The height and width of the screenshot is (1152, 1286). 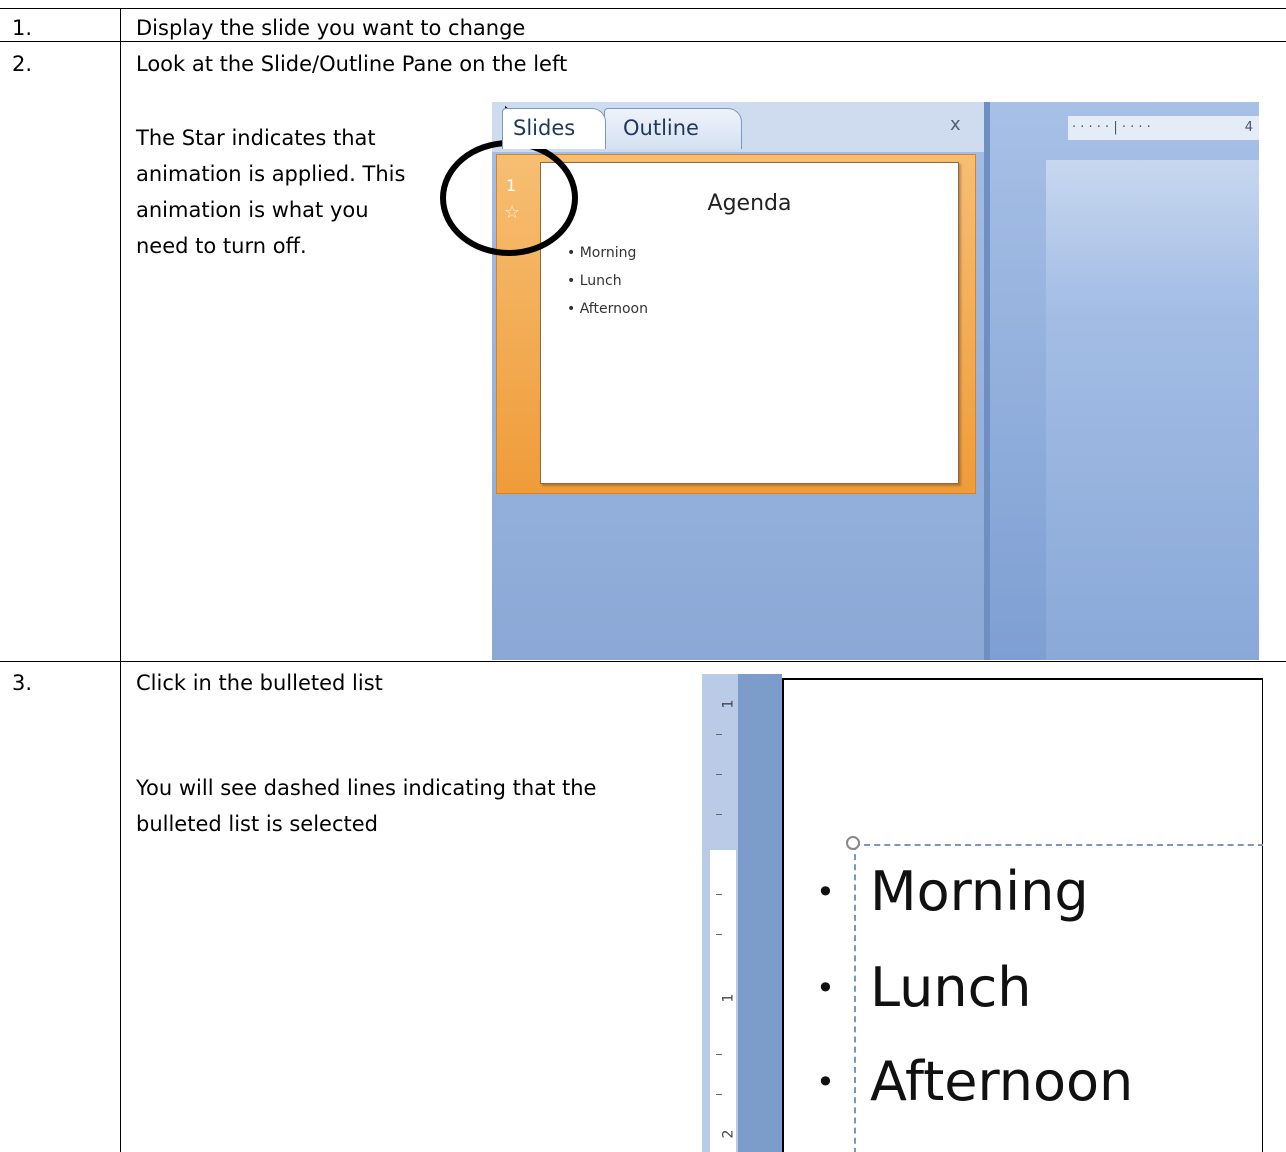 What do you see at coordinates (271, 174) in the screenshot?
I see `step-note-line: animation is applied. This` at bounding box center [271, 174].